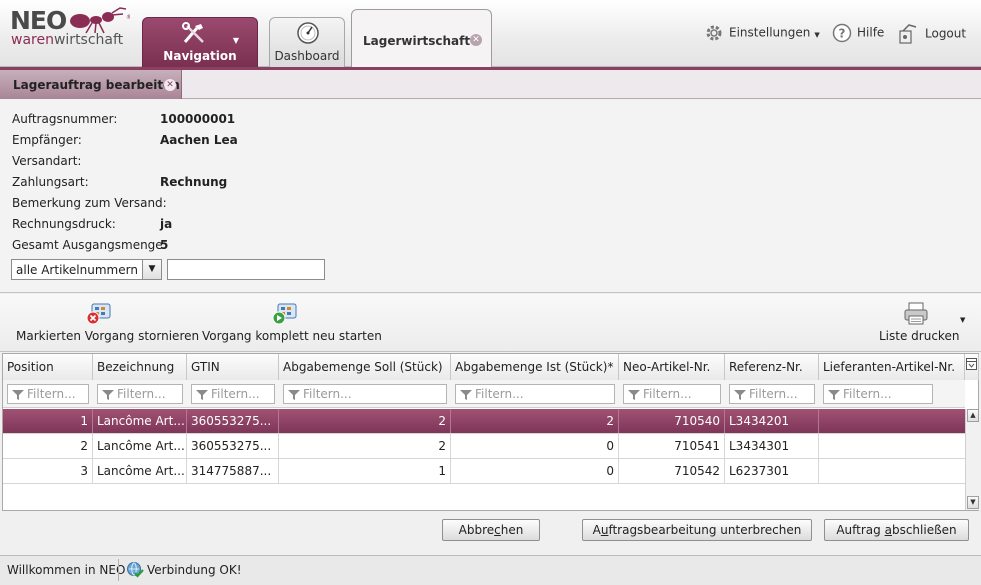 The image size is (981, 585). What do you see at coordinates (307, 56) in the screenshot?
I see `tab-dashboard-label: Dashboard` at bounding box center [307, 56].